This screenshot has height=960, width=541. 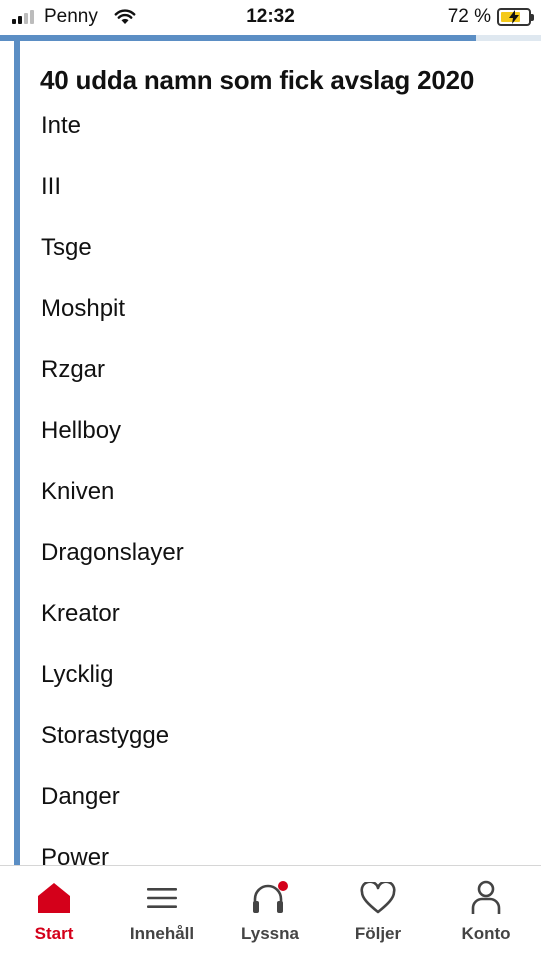 I want to click on name-list-item: Danger, so click(x=80, y=796).